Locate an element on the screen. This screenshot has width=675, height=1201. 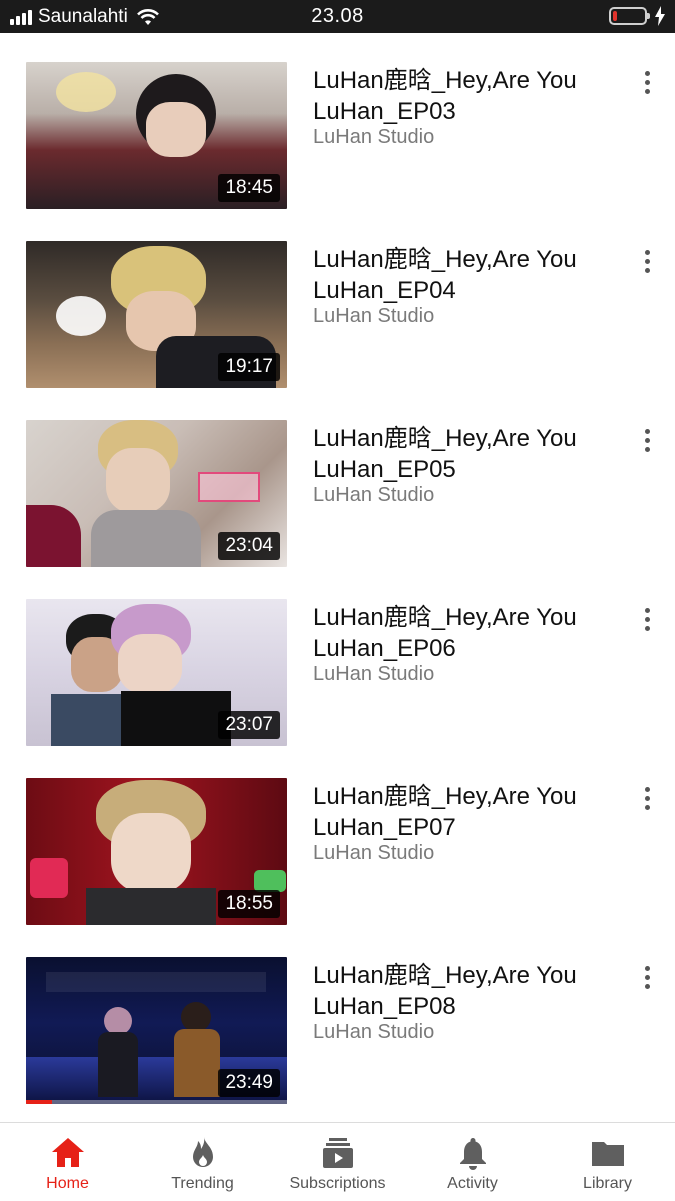
tab-library: Library is located at coordinates (607, 1162).